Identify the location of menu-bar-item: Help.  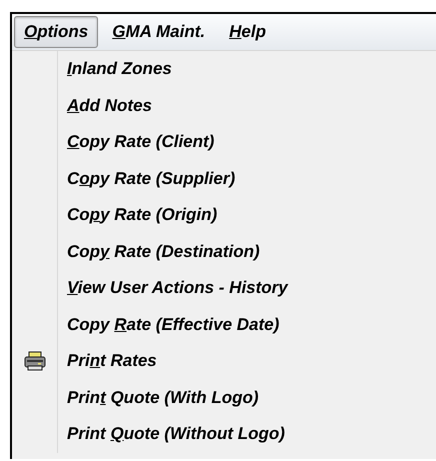
(247, 32).